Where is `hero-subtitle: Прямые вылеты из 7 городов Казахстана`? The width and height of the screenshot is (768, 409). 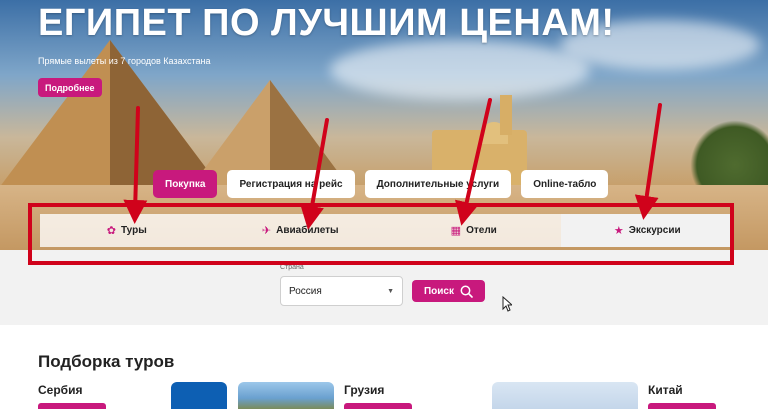 hero-subtitle: Прямые вылеты из 7 городов Казахстана is located at coordinates (124, 61).